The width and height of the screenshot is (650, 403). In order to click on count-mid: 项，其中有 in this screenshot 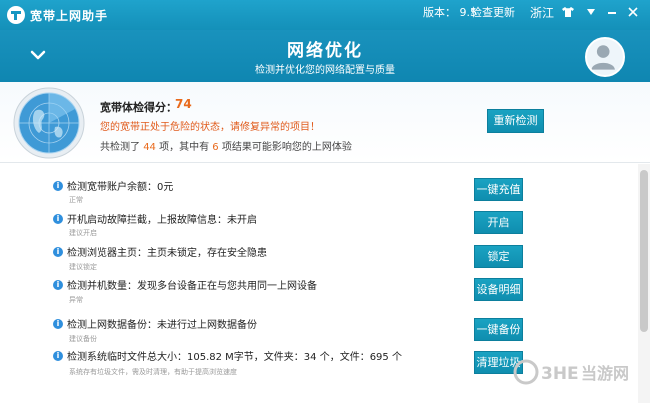, I will do `click(184, 147)`.